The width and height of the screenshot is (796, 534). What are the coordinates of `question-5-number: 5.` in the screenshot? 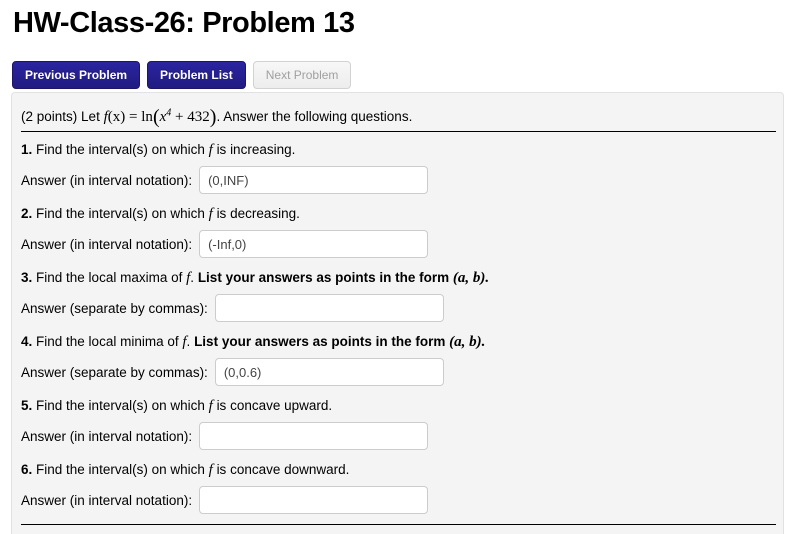 It's located at (27, 405).